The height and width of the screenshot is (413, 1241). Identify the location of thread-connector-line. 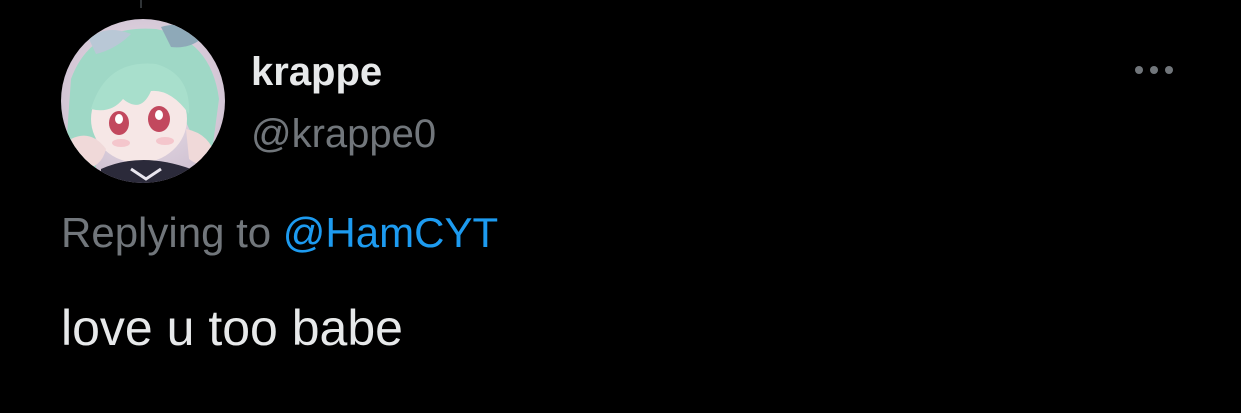
(141, 4).